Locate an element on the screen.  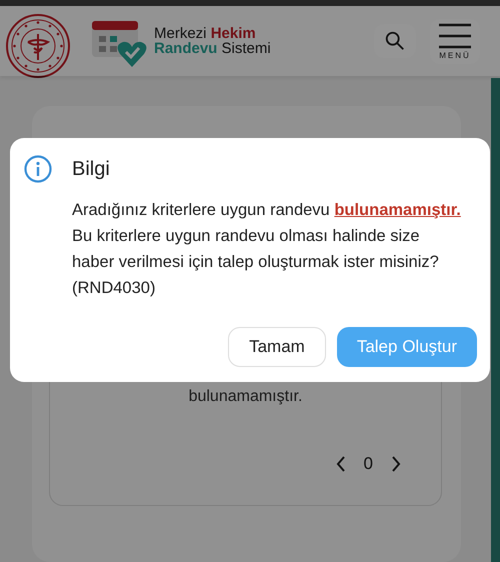
brand-name: Randevu Sistemi is located at coordinates (212, 48).